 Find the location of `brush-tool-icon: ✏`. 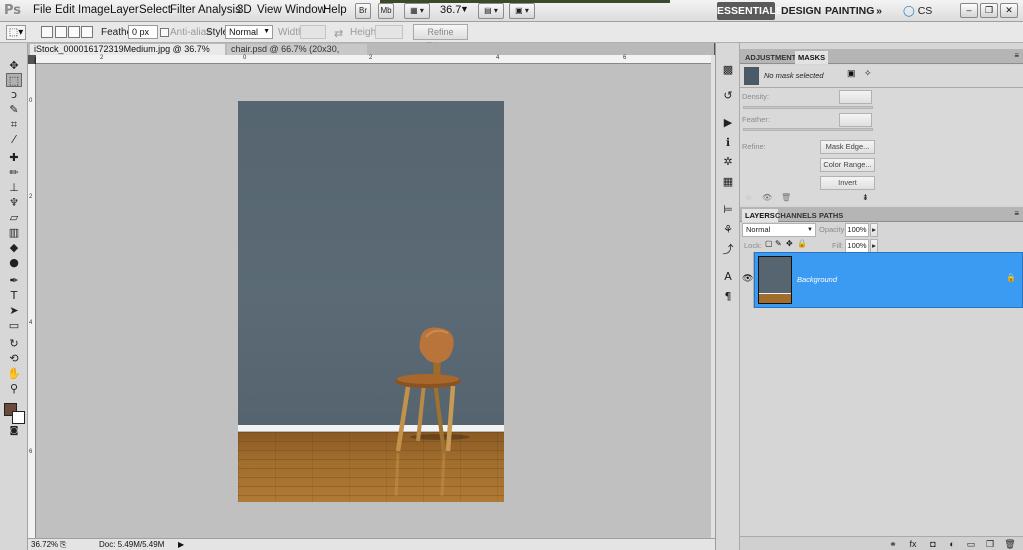

brush-tool-icon: ✏ is located at coordinates (14, 173).